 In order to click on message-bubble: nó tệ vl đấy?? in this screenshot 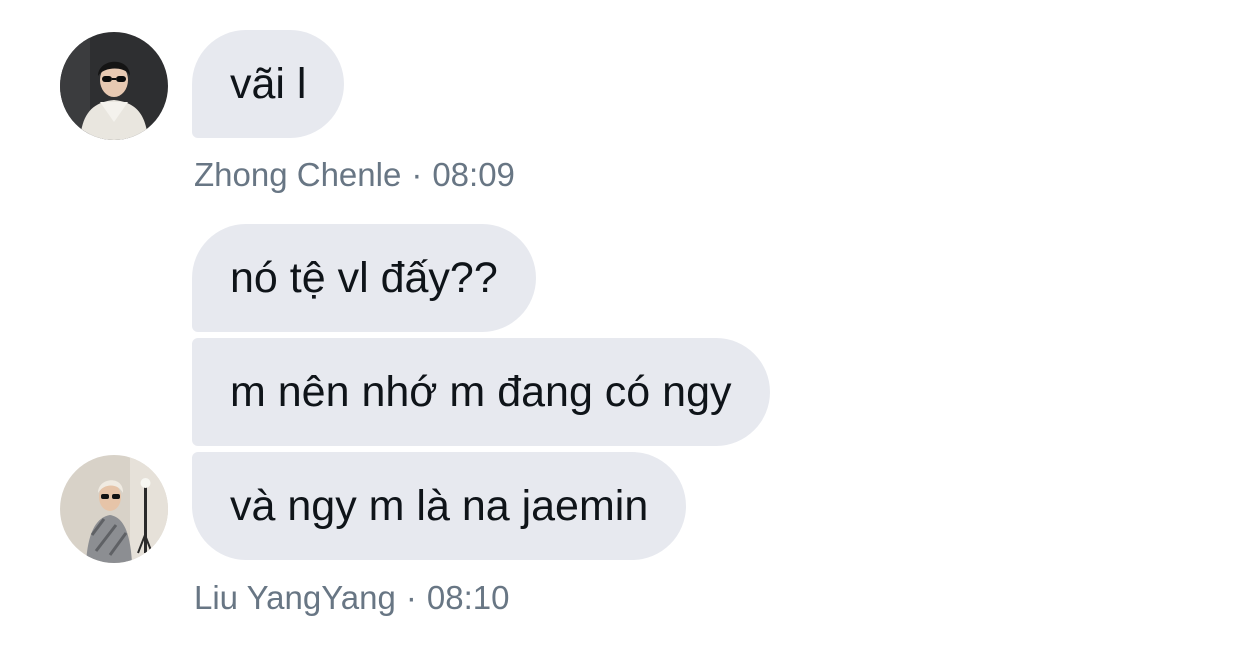, I will do `click(364, 278)`.